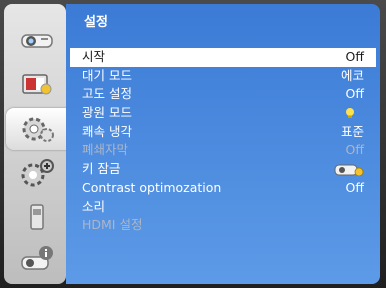 The image size is (386, 288). I want to click on menu-item-hdmi-settings: HDMI 설정, so click(223, 225).